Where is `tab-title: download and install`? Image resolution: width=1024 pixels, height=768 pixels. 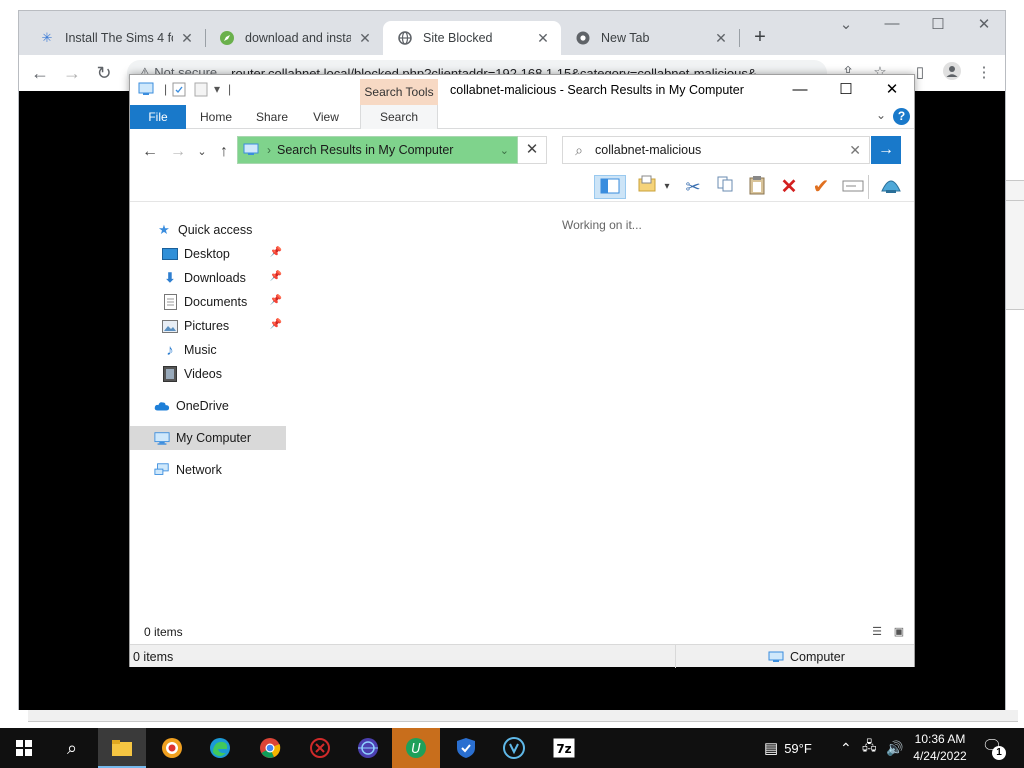 tab-title: download and install is located at coordinates (298, 38).